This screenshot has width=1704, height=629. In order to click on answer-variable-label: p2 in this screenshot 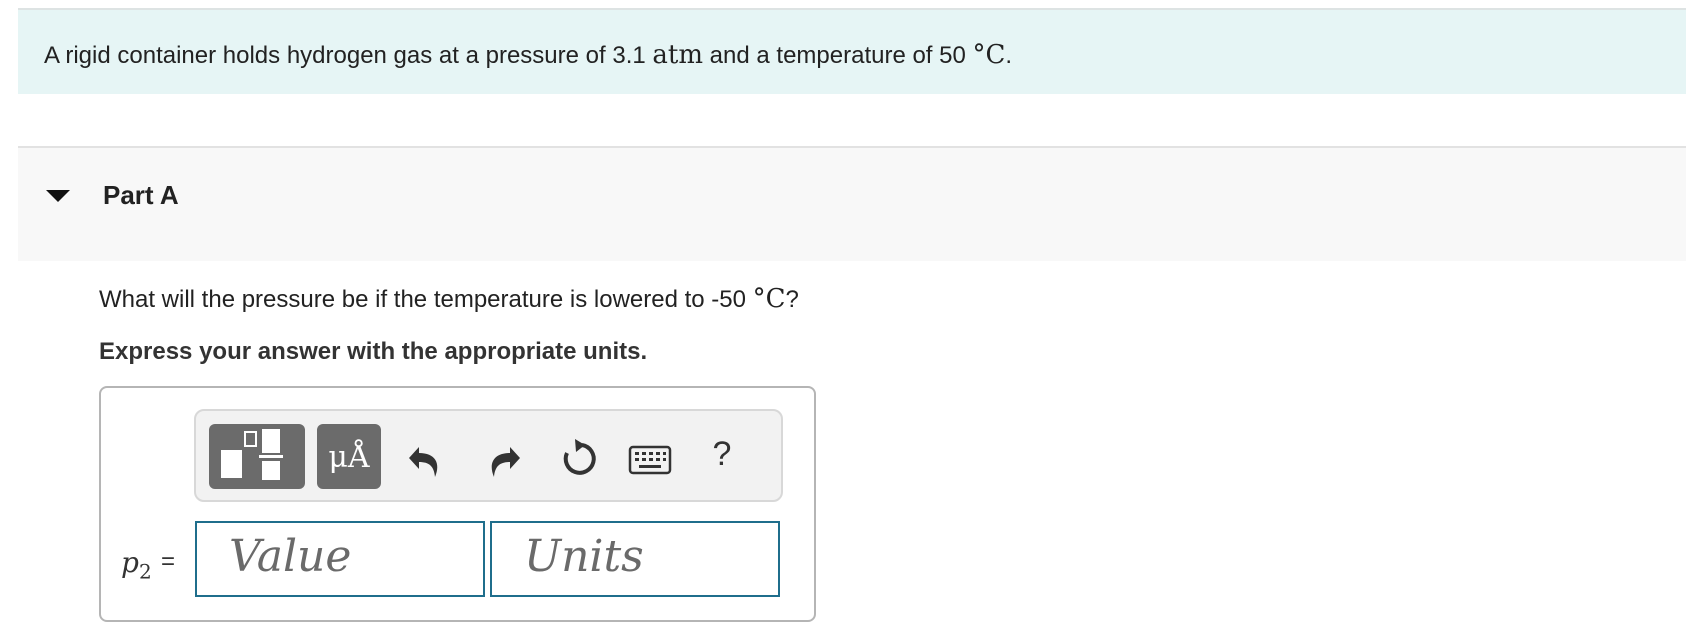, I will do `click(136, 565)`.